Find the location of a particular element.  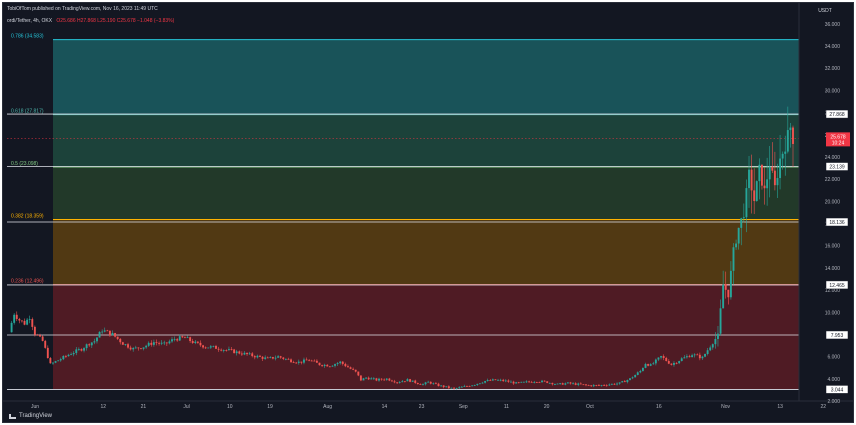

tradingview-logo: TradingView is located at coordinates (30, 416).